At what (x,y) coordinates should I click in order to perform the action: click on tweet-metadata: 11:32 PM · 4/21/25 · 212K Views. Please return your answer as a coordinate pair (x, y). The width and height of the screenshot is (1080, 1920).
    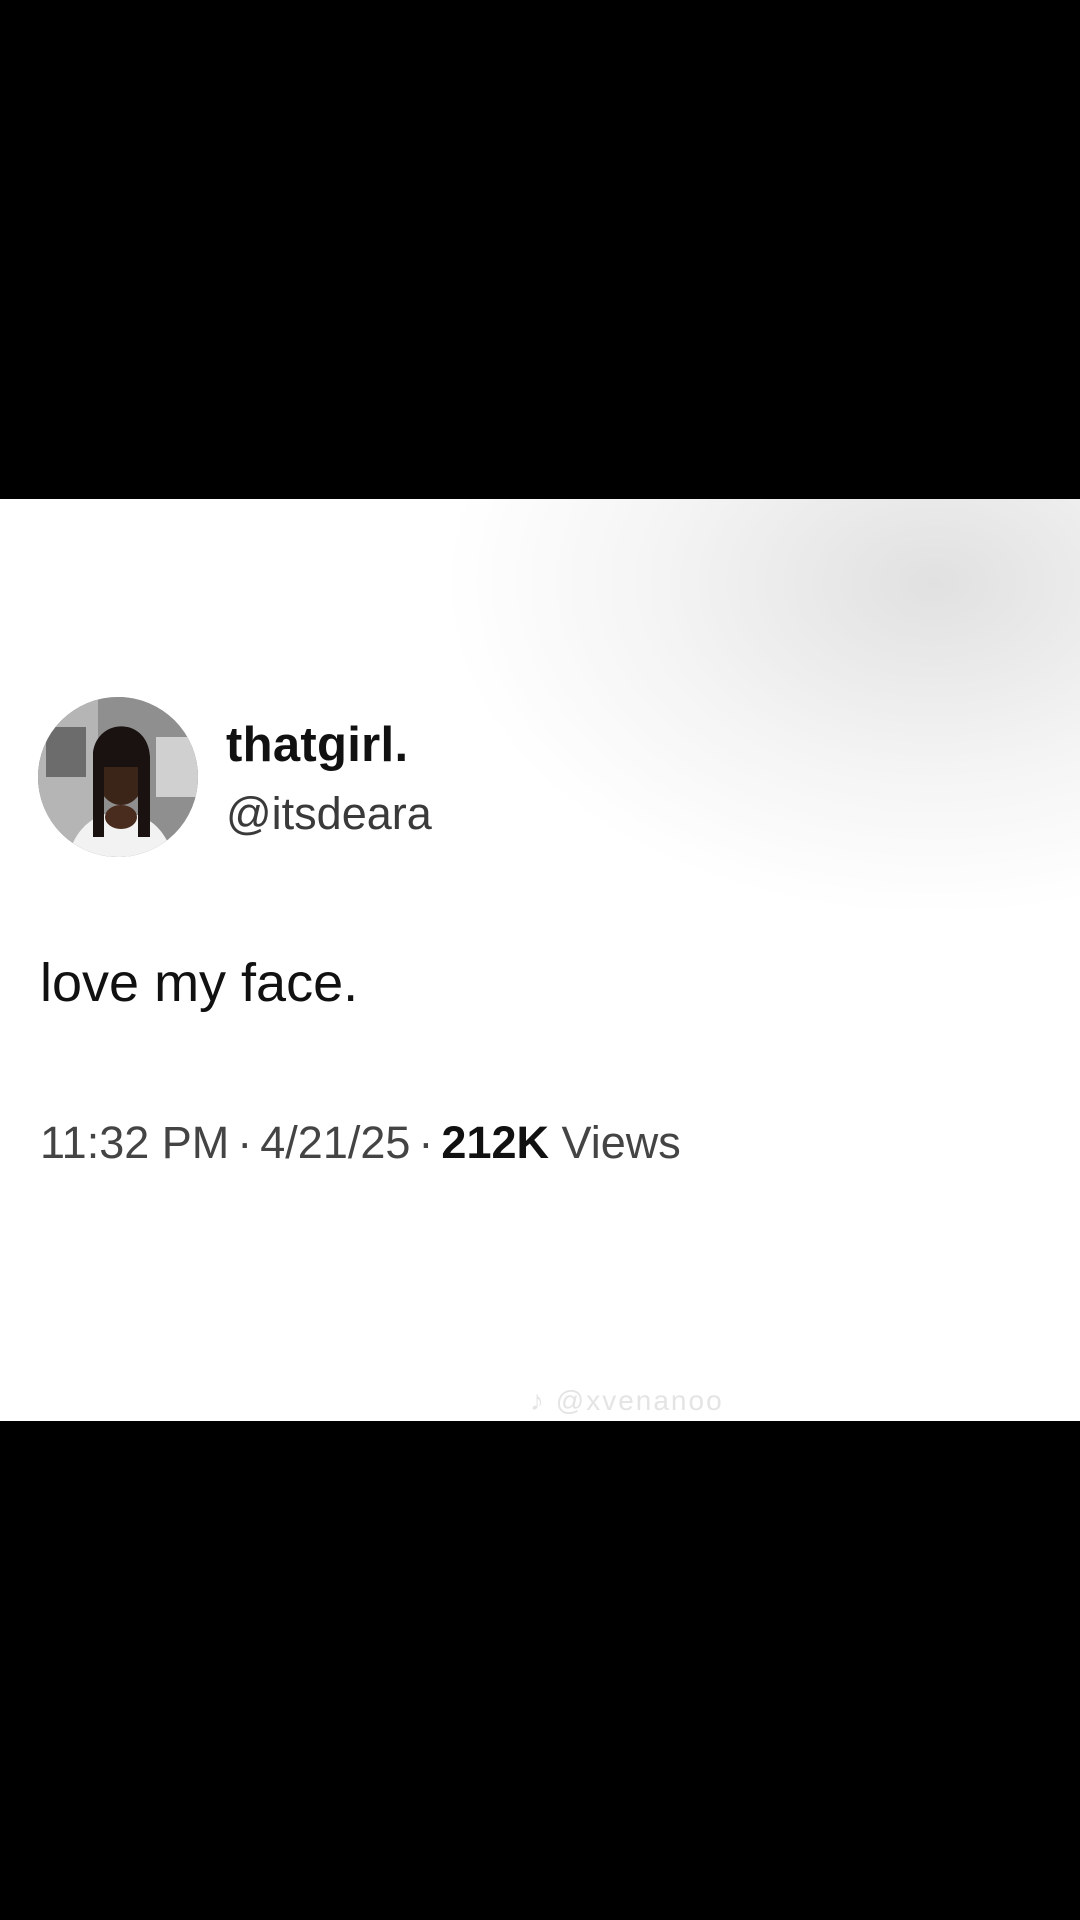
    Looking at the image, I should click on (360, 1143).